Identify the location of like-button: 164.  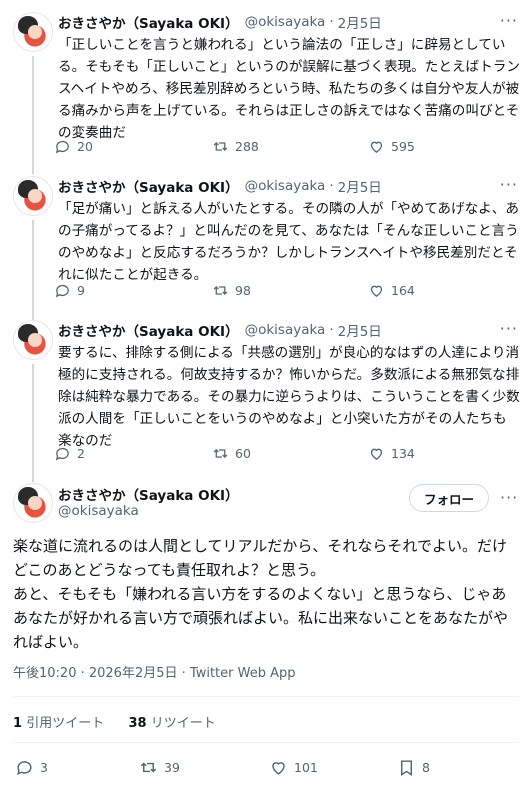
(391, 290).